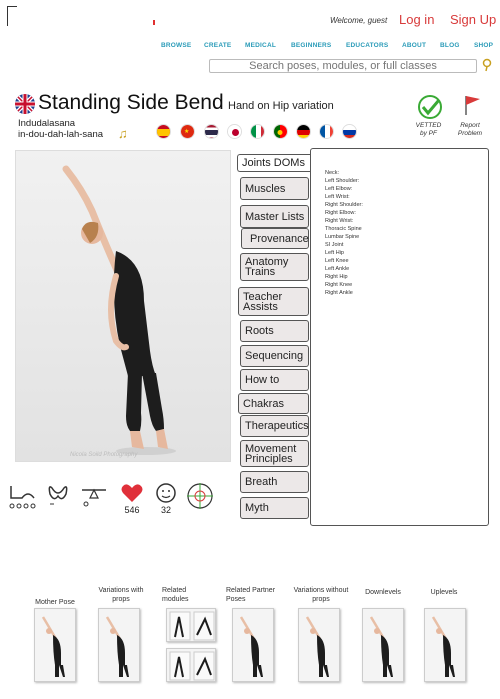 The image size is (500, 699). Describe the element at coordinates (274, 216) in the screenshot. I see `tab-master-lists: Master Lists` at that location.